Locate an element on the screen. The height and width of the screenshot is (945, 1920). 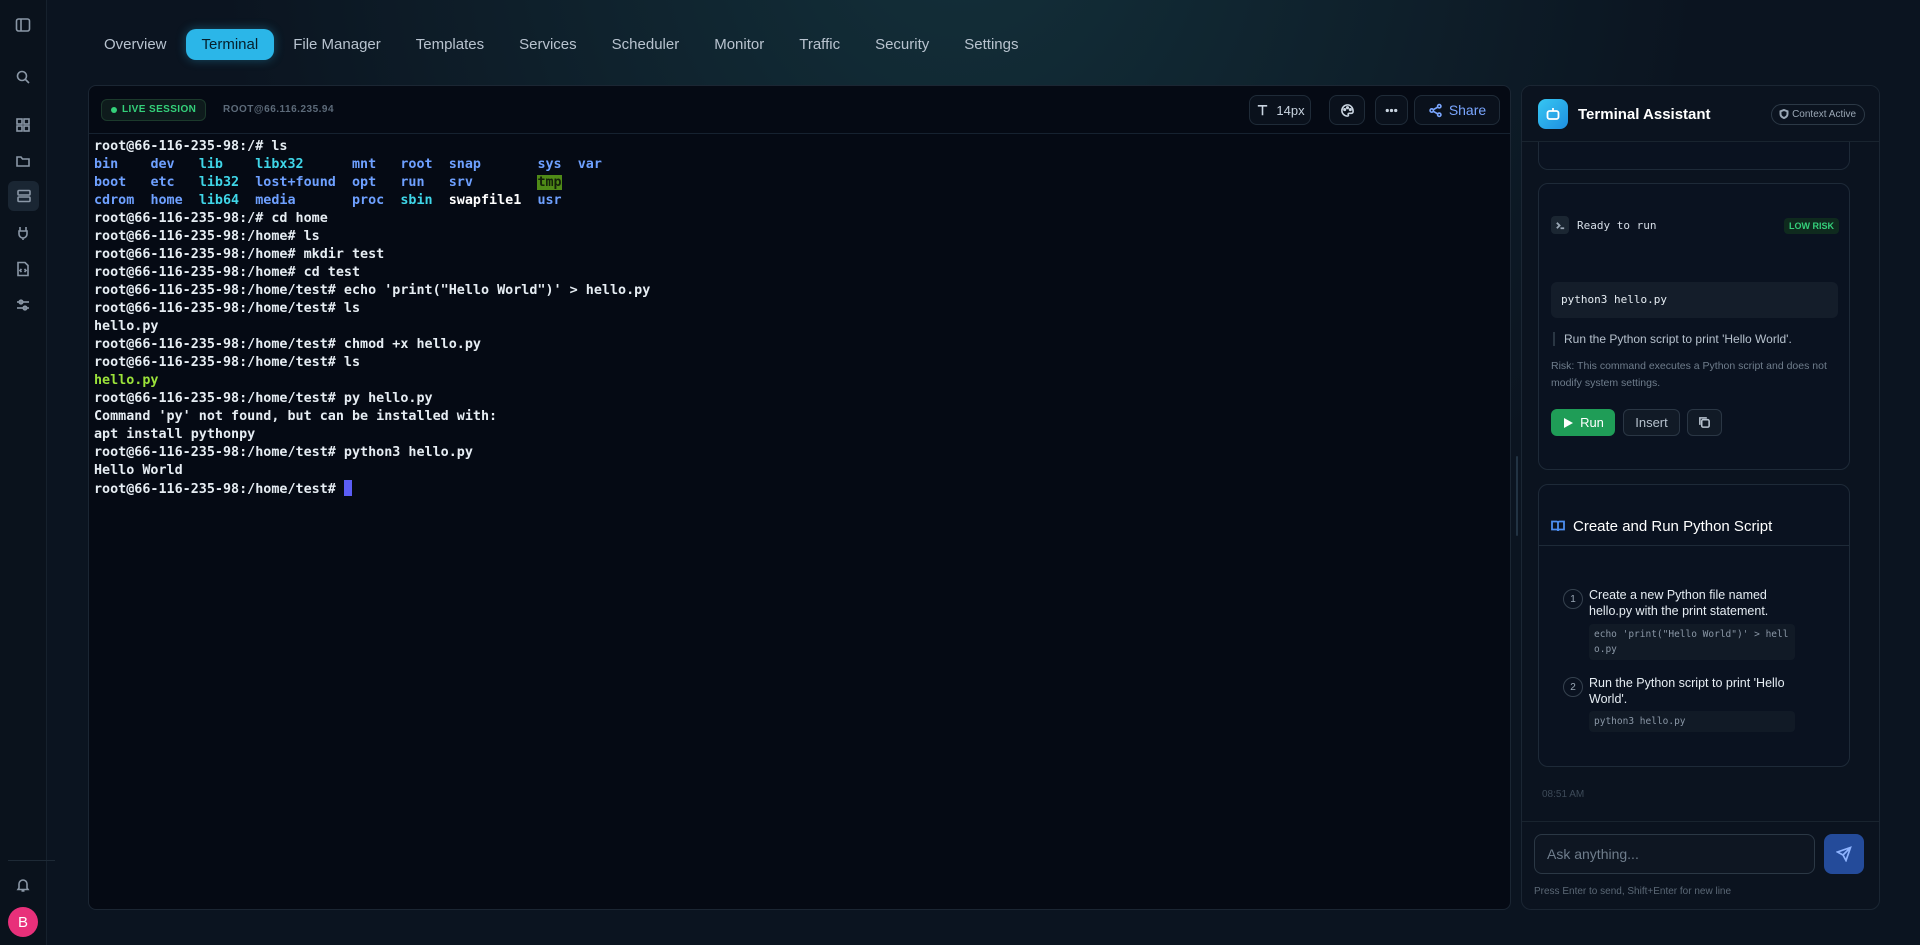
text-size-icon is located at coordinates (1263, 109).